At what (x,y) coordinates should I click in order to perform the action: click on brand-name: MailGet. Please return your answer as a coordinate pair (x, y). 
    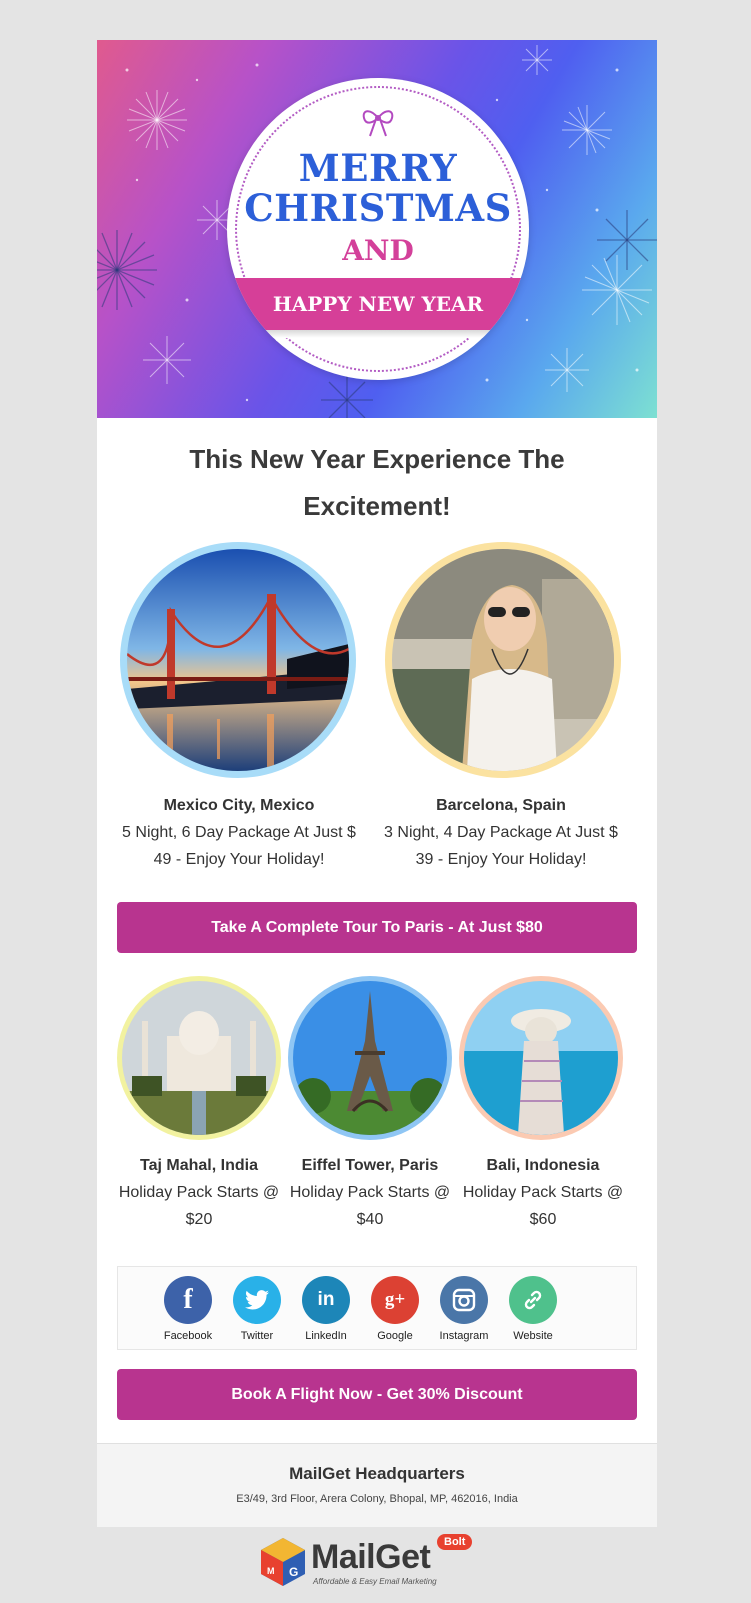
    Looking at the image, I should click on (371, 1557).